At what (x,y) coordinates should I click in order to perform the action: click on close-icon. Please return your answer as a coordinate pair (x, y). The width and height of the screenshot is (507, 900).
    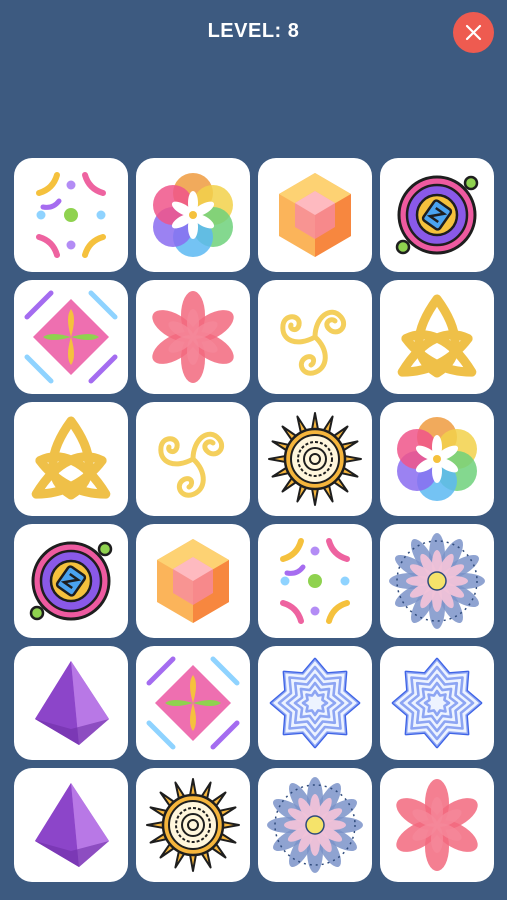
    Looking at the image, I should click on (473, 32).